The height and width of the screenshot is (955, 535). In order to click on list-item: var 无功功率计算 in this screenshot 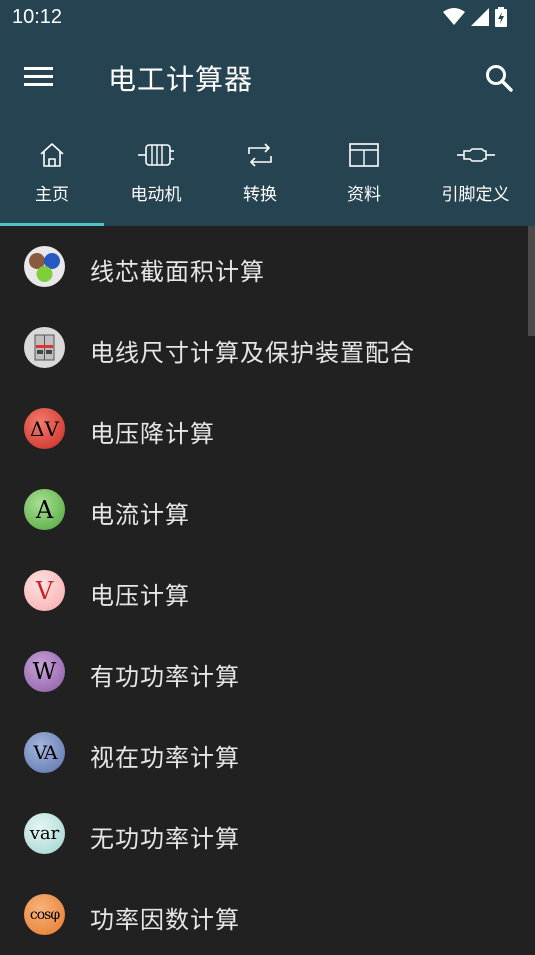, I will do `click(267, 833)`.